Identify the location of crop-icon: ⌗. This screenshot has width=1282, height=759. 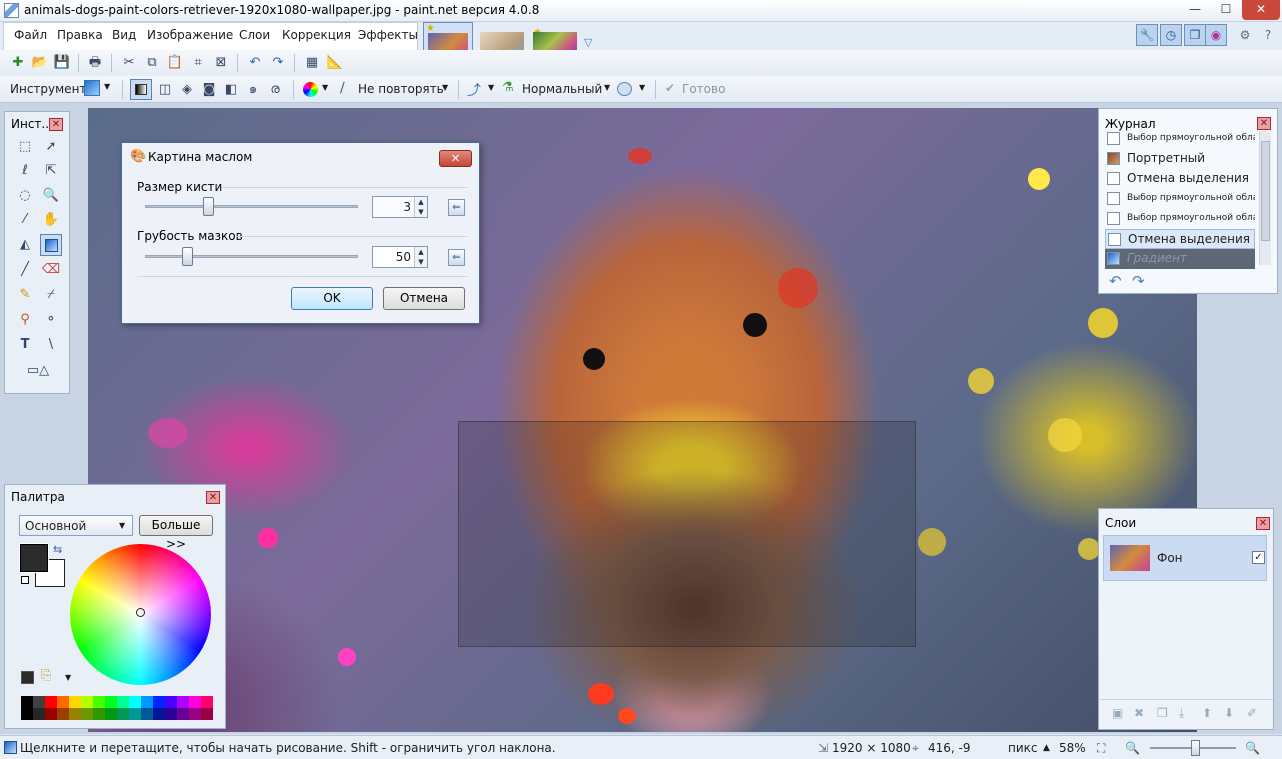
(198, 63).